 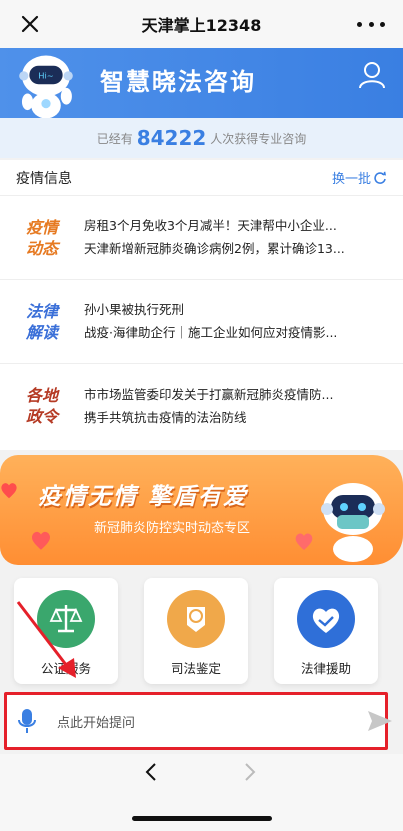 I want to click on banner-title: 智慧晓法咨询, so click(x=178, y=82).